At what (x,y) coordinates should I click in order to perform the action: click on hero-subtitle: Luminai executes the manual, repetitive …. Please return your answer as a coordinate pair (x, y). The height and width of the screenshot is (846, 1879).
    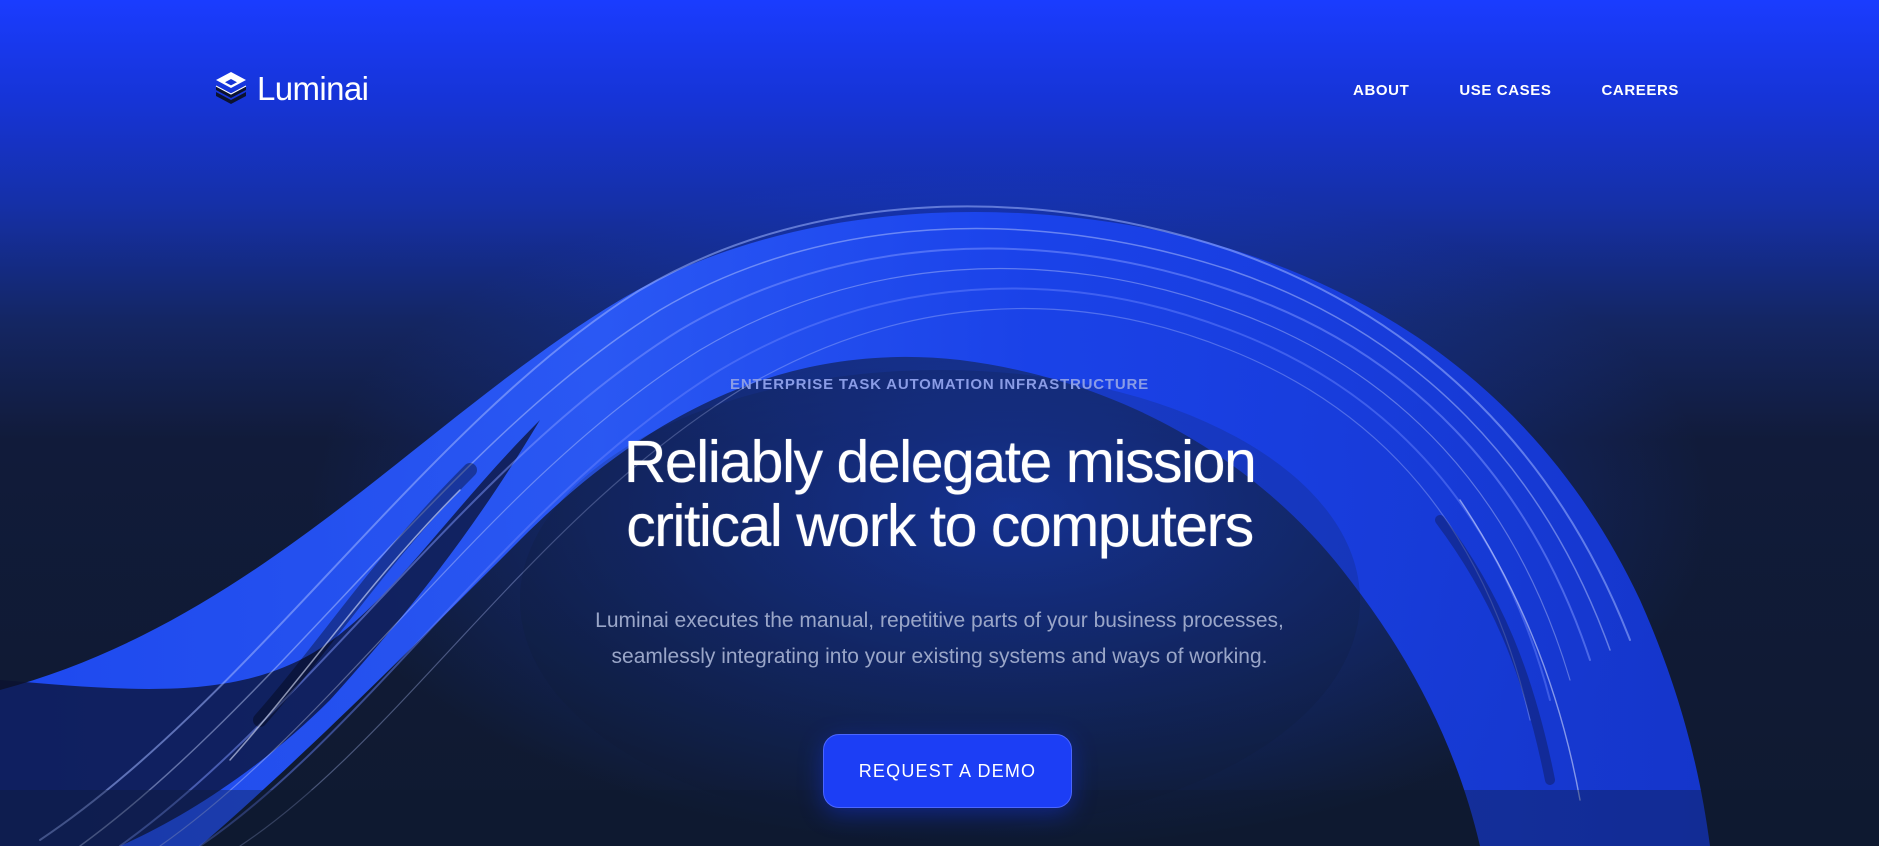
    Looking at the image, I should click on (939, 639).